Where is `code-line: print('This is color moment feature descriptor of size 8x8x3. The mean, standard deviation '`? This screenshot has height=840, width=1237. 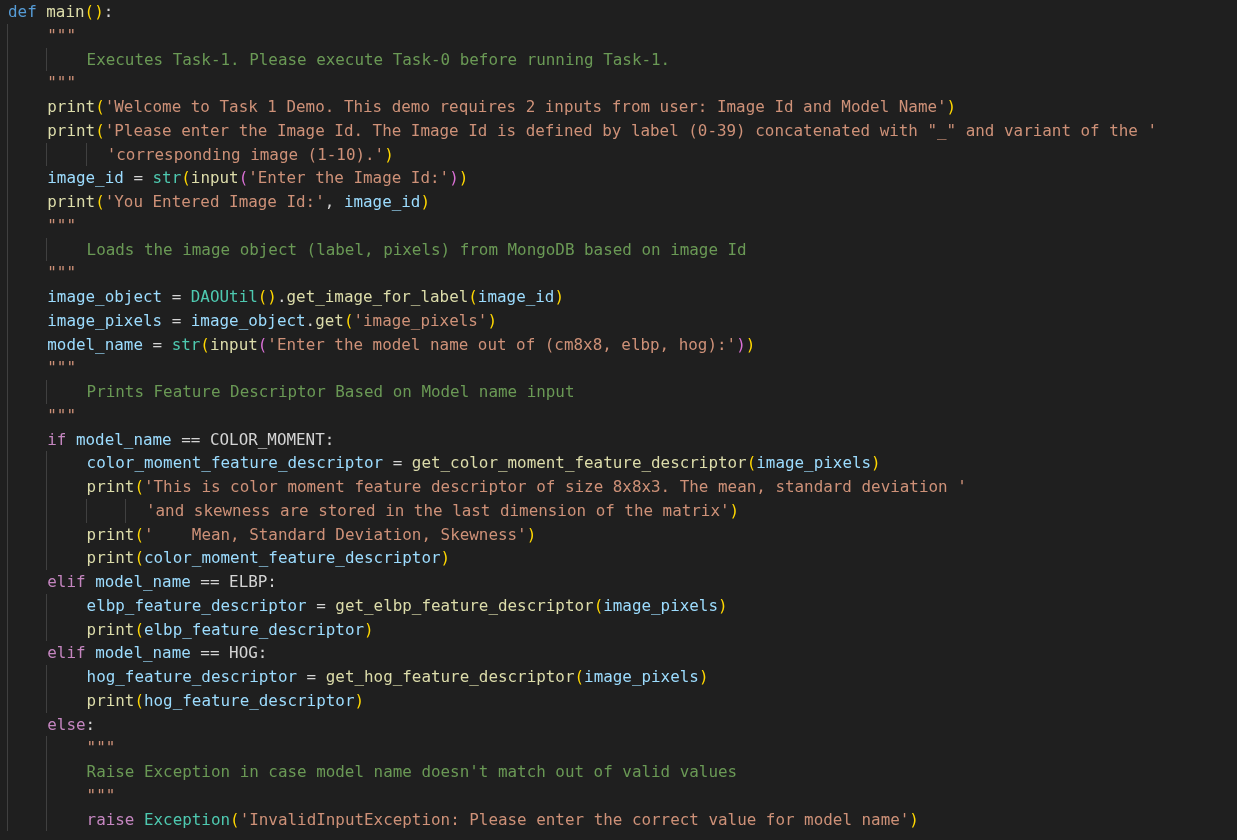
code-line: print('This is color moment feature descriptor of size 8x8x3. The mean, standard deviation ' is located at coordinates (487, 487).